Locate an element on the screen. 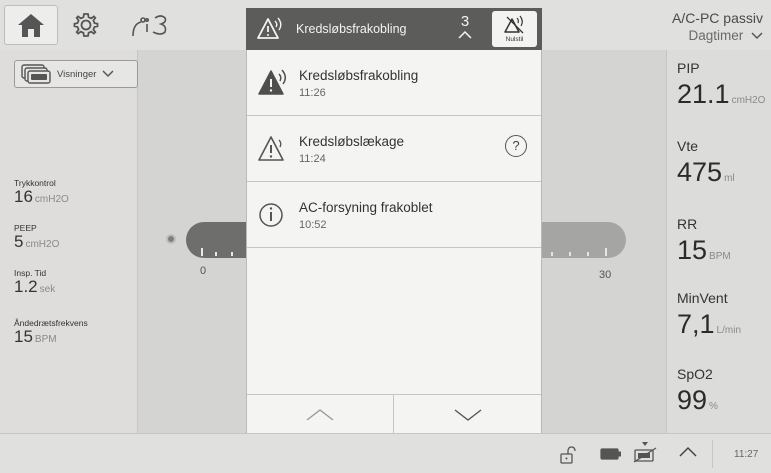  status-divider is located at coordinates (712, 454).